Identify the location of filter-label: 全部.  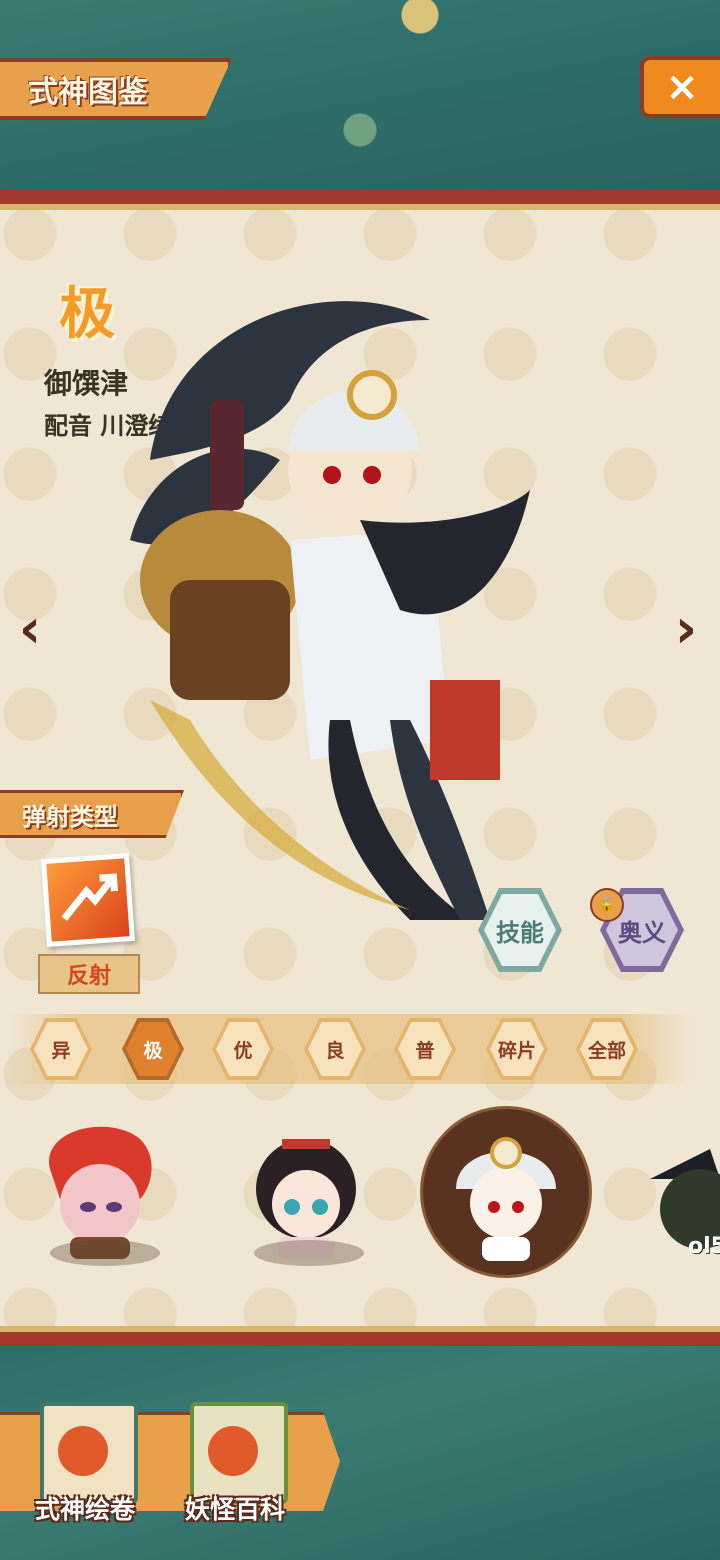
(606, 1050).